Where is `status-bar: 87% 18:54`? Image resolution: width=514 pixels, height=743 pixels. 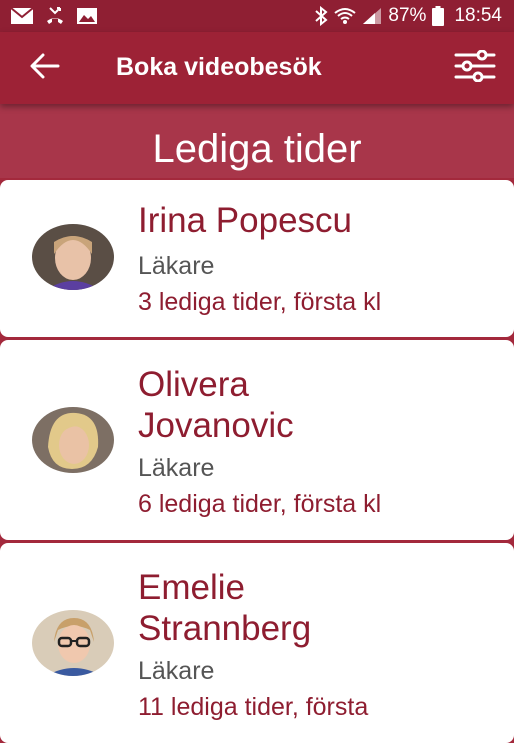
status-bar: 87% 18:54 is located at coordinates (257, 16).